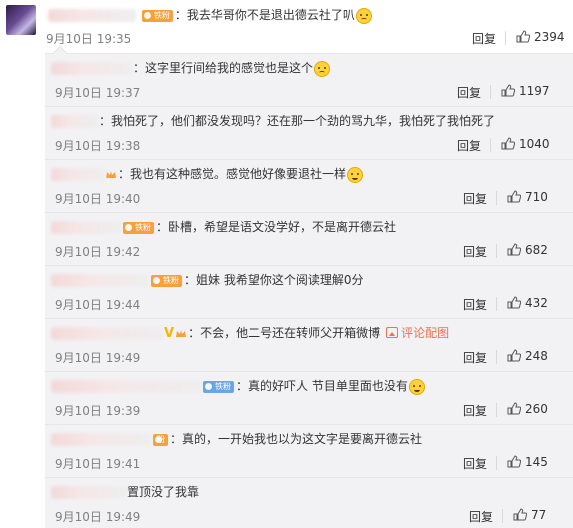  Describe the element at coordinates (98, 252) in the screenshot. I see `timestamp: 9月10日 19:42` at that location.